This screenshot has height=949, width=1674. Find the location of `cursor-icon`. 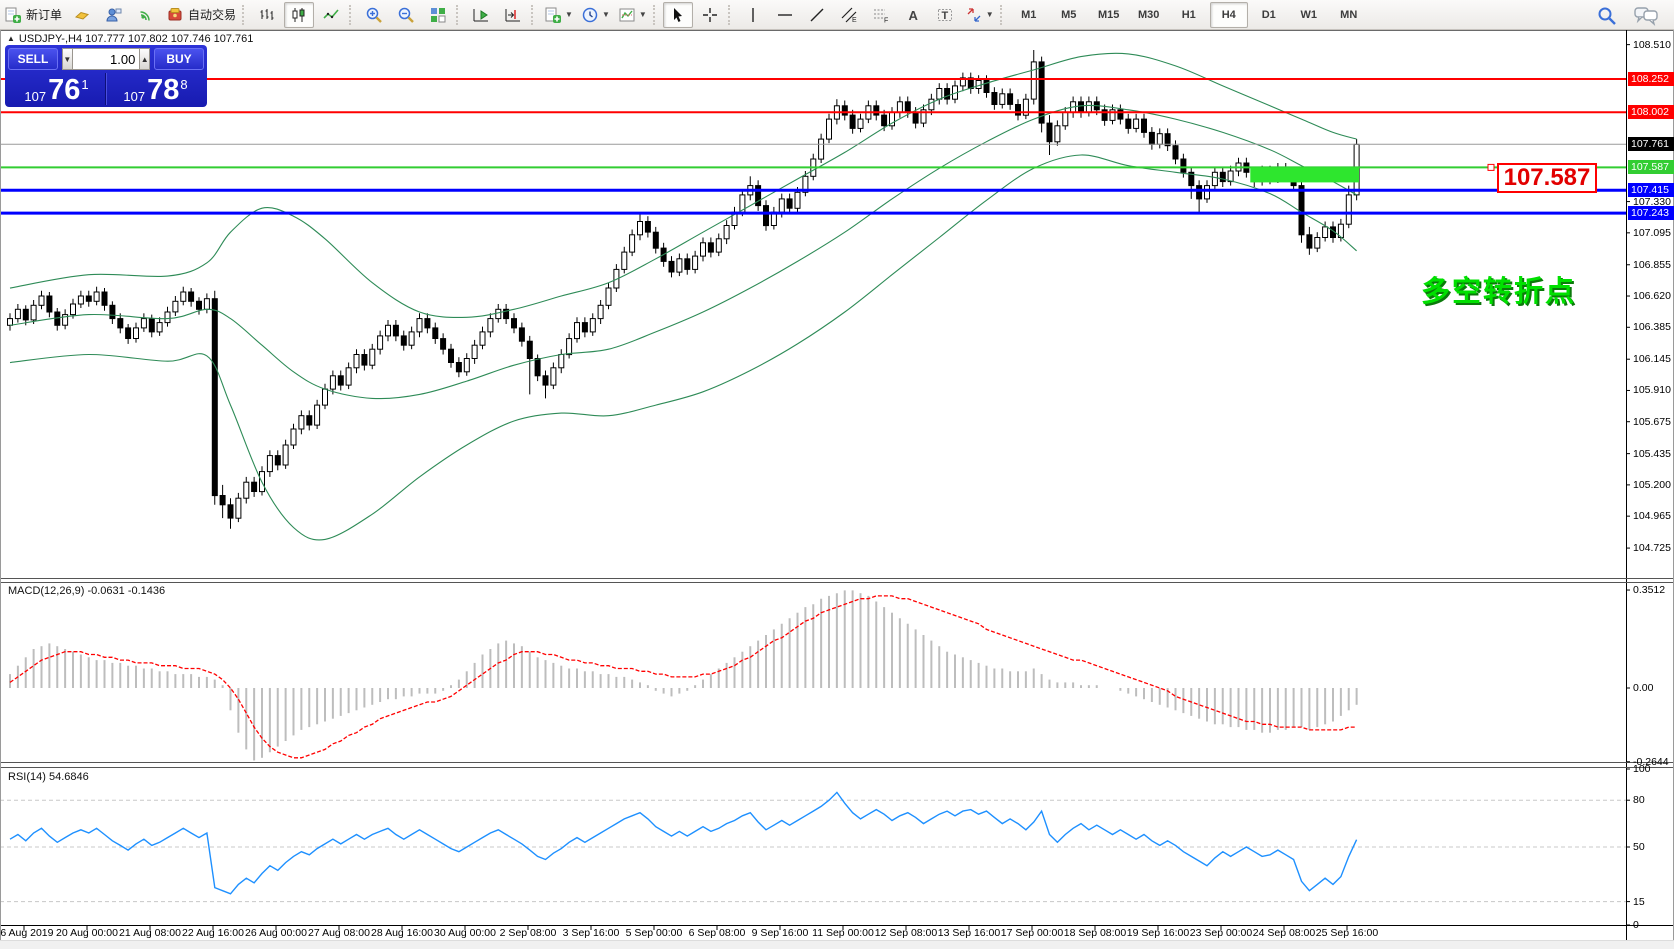

cursor-icon is located at coordinates (678, 15).